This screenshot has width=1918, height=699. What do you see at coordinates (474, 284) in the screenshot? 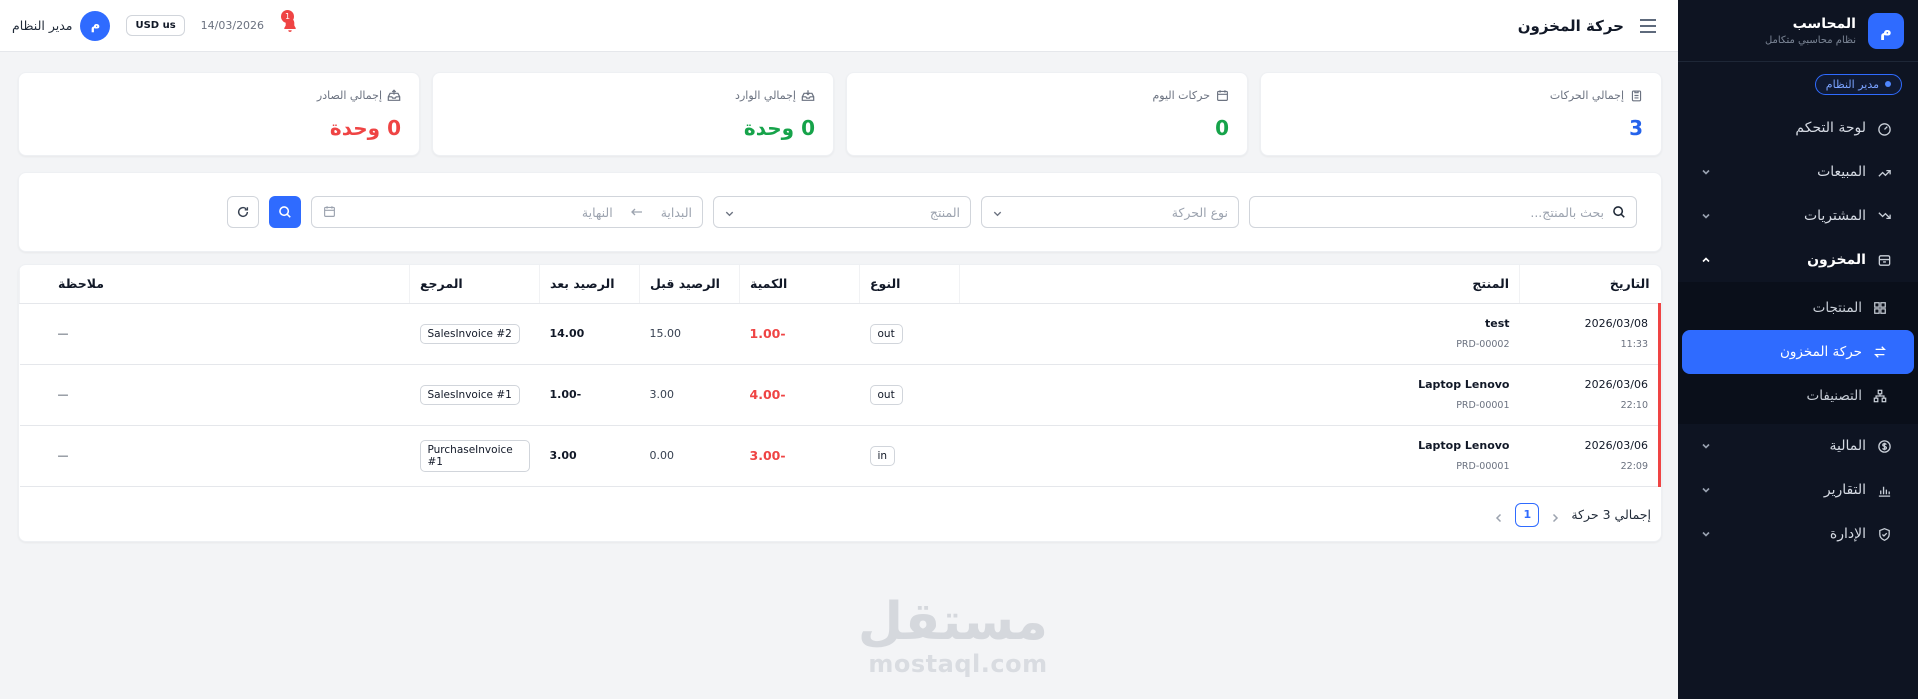
I see `column-header-reference: المرجع` at bounding box center [474, 284].